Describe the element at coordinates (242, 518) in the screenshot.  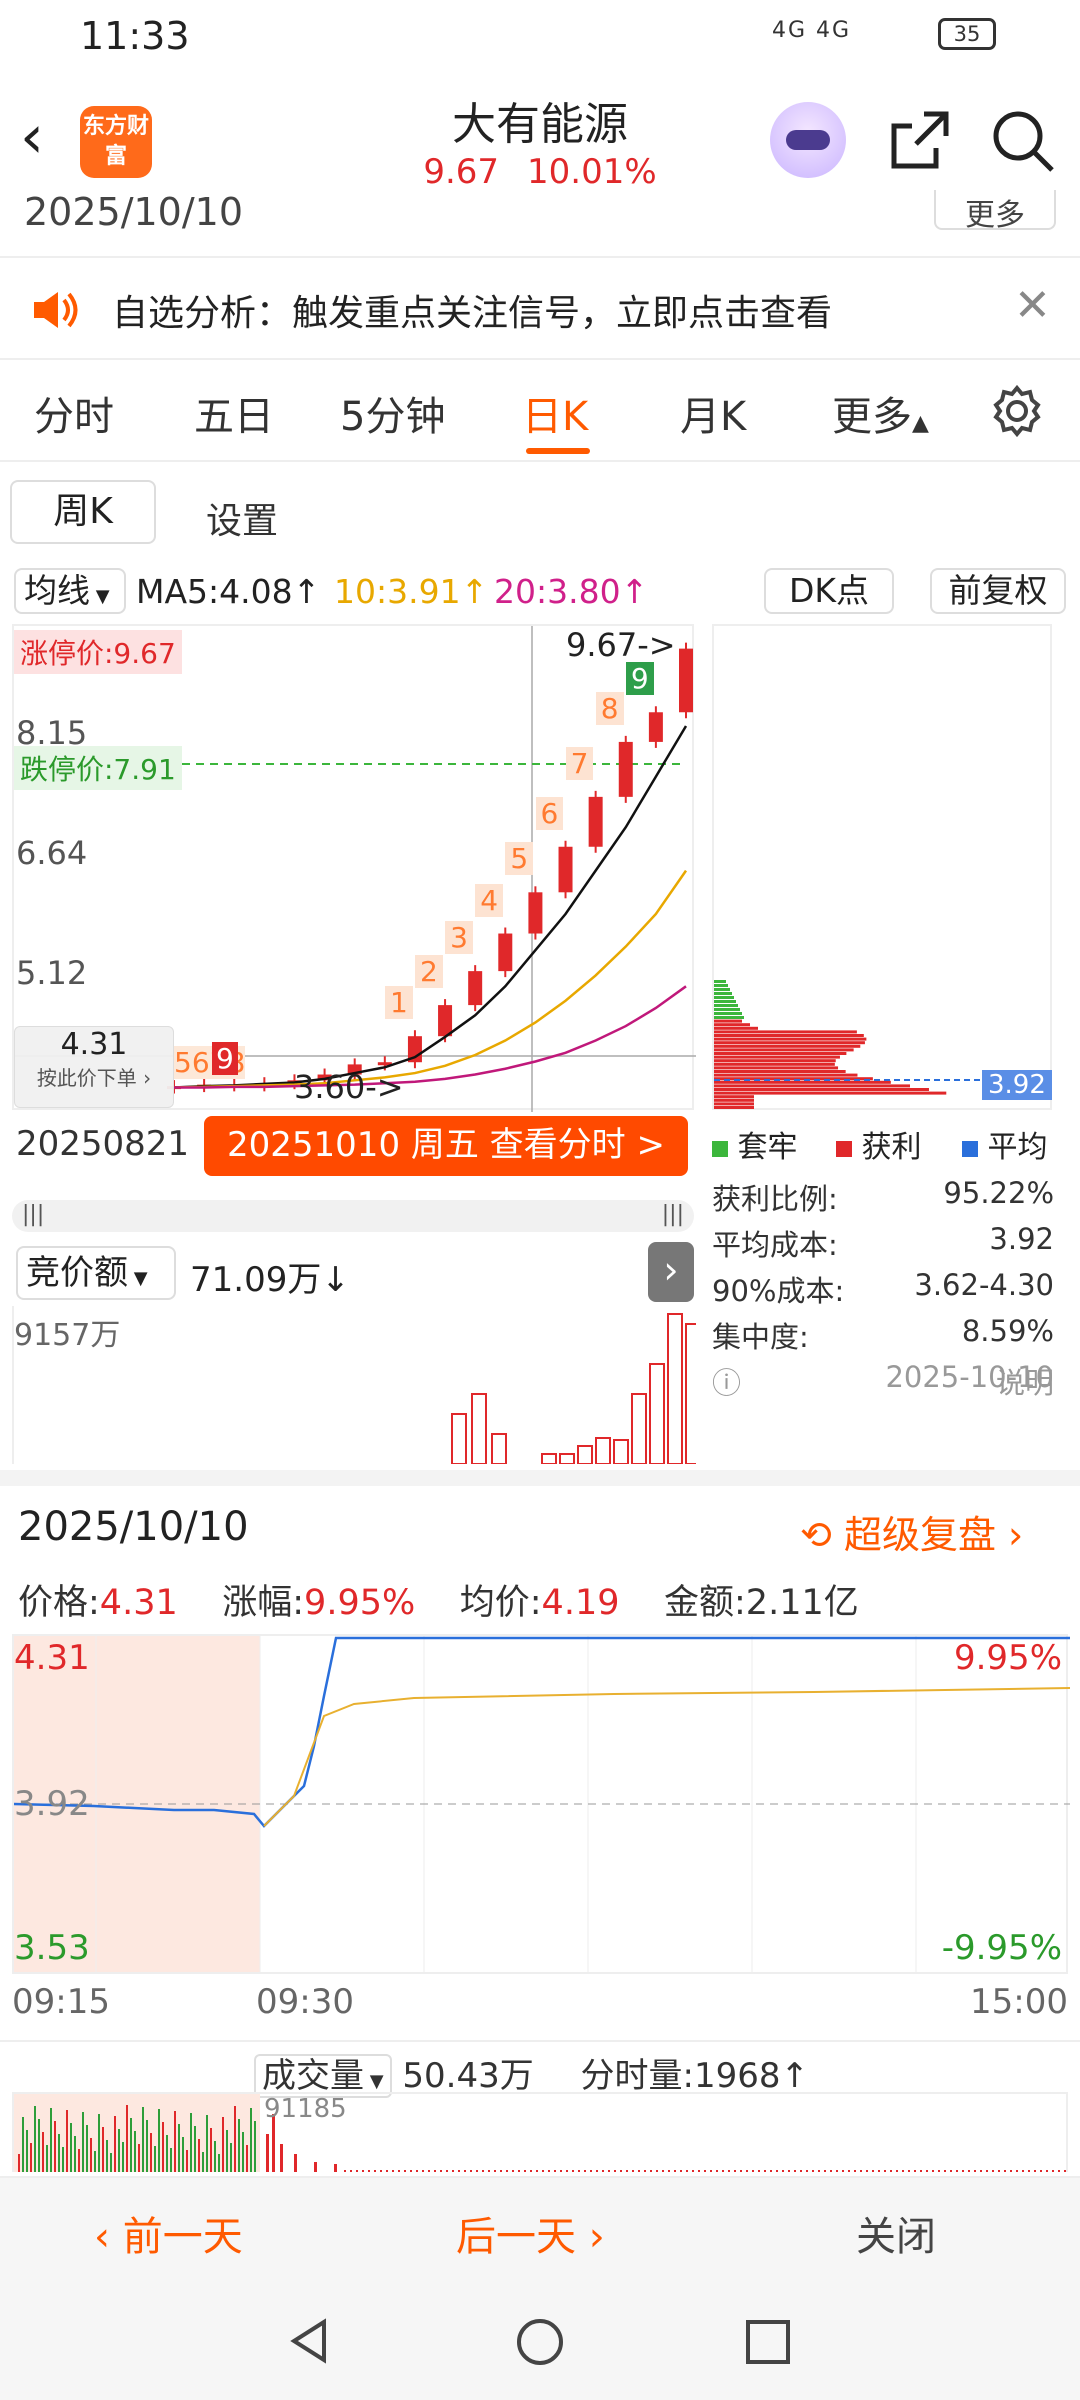
I see `settings-button: 设置` at that location.